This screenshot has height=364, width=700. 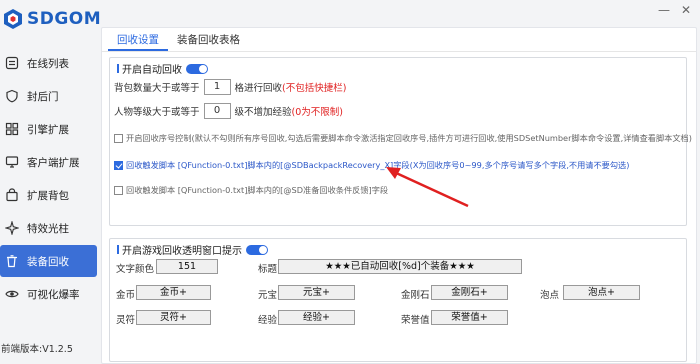 I want to click on sidebar-item-label: 在线列表, so click(x=48, y=63).